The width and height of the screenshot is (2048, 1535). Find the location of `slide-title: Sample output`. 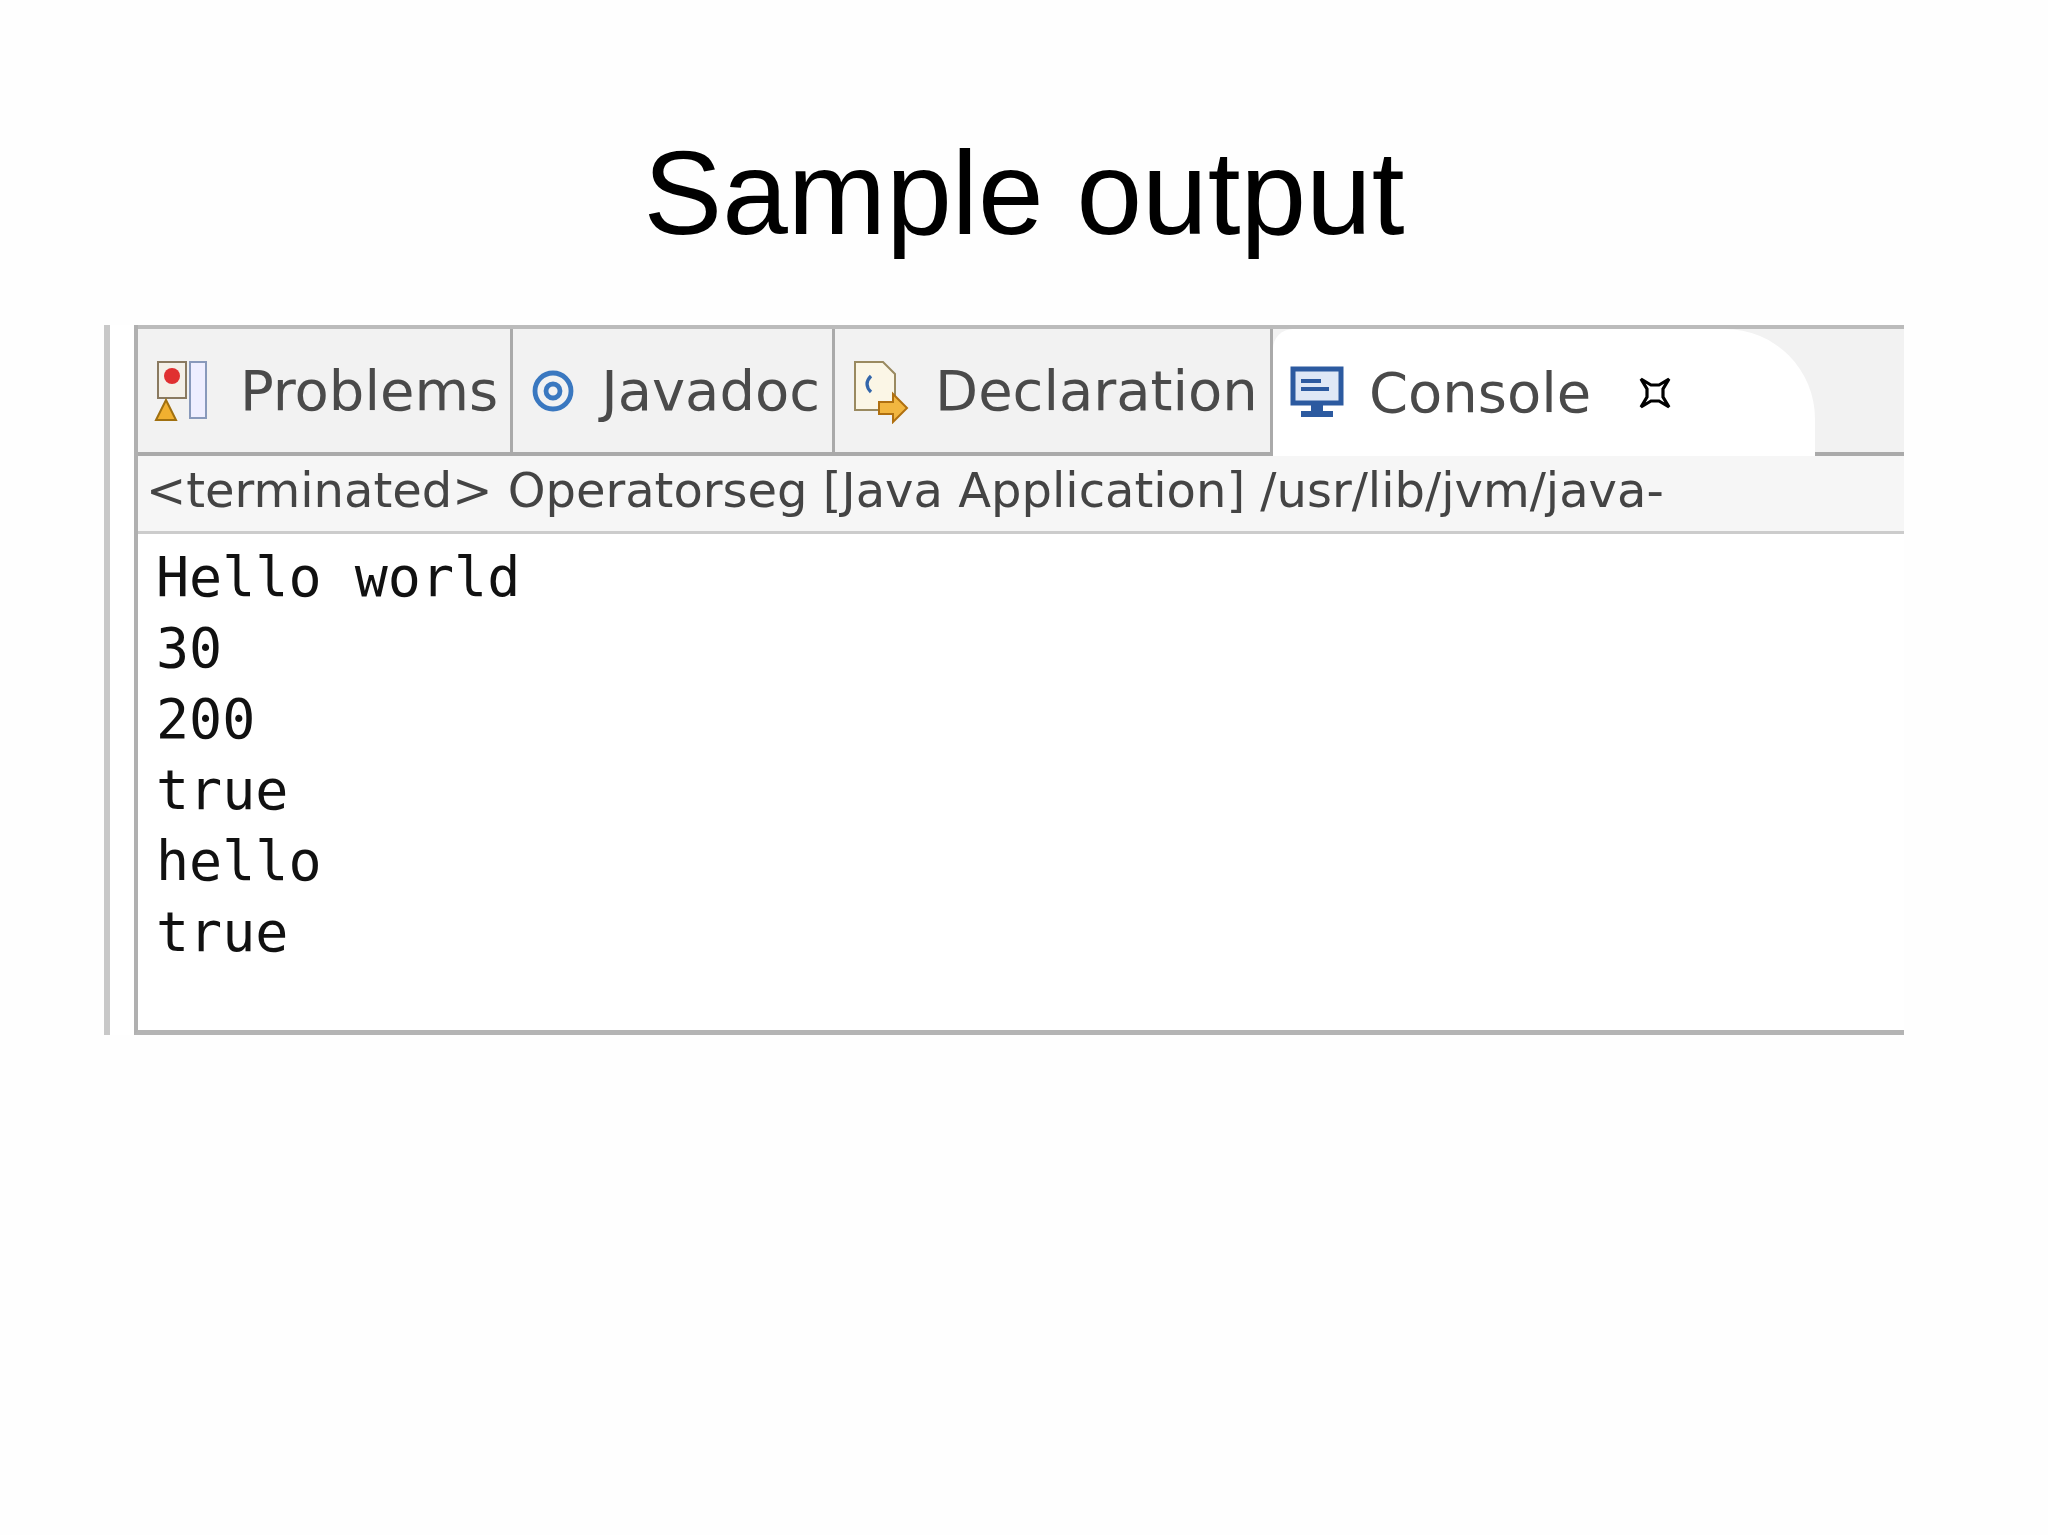

slide-title: Sample output is located at coordinates (1024, 193).